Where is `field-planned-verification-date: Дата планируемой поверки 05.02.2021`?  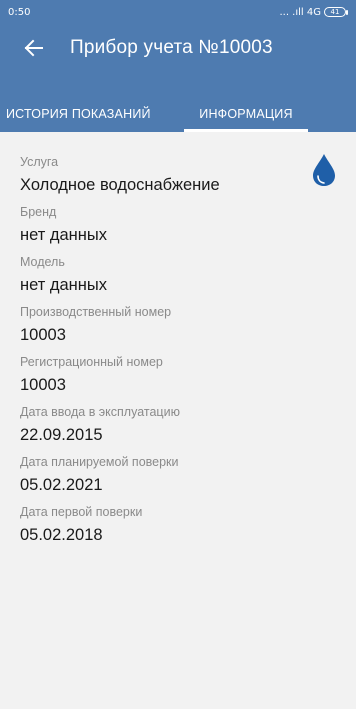
field-planned-verification-date: Дата планируемой поверки 05.02.2021 is located at coordinates (178, 477).